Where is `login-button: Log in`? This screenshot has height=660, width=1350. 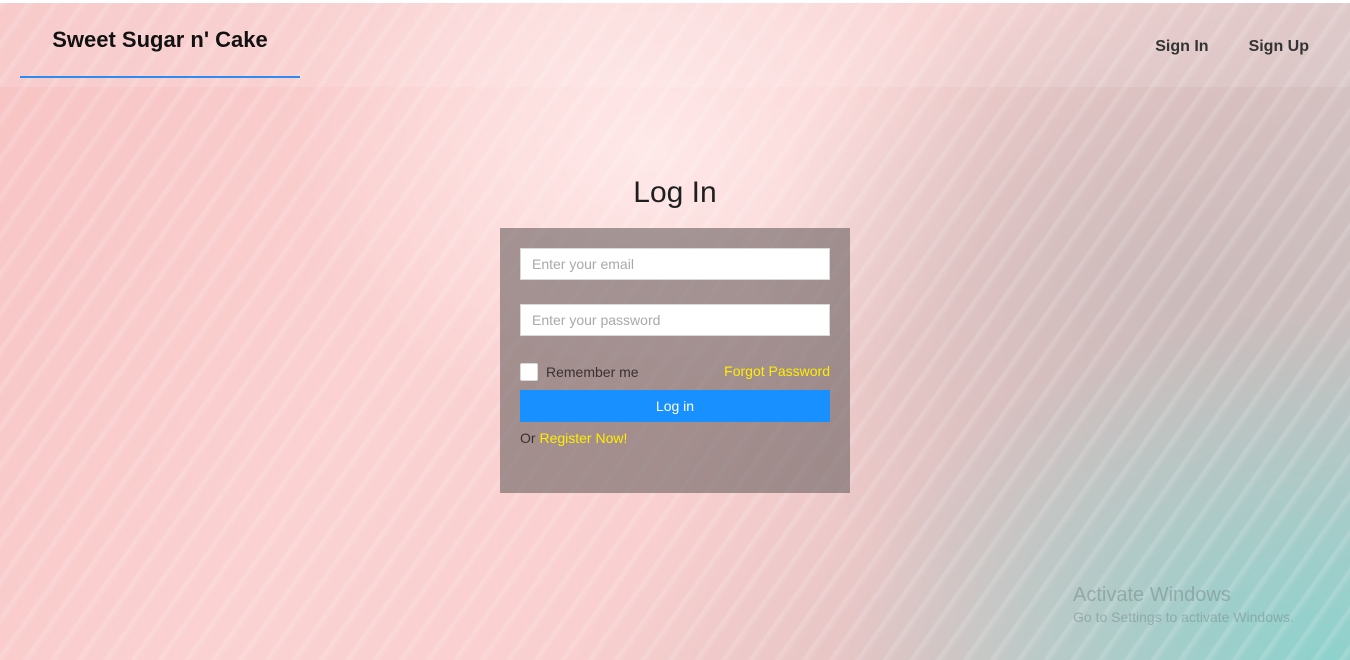
login-button: Log in is located at coordinates (675, 406).